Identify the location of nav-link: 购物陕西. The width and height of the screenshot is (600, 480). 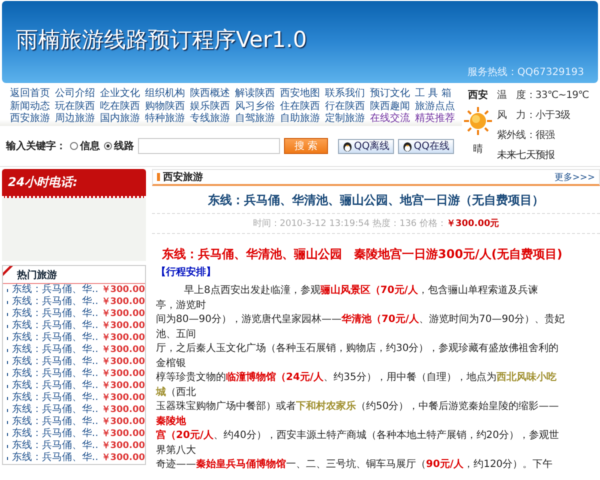
(167, 107).